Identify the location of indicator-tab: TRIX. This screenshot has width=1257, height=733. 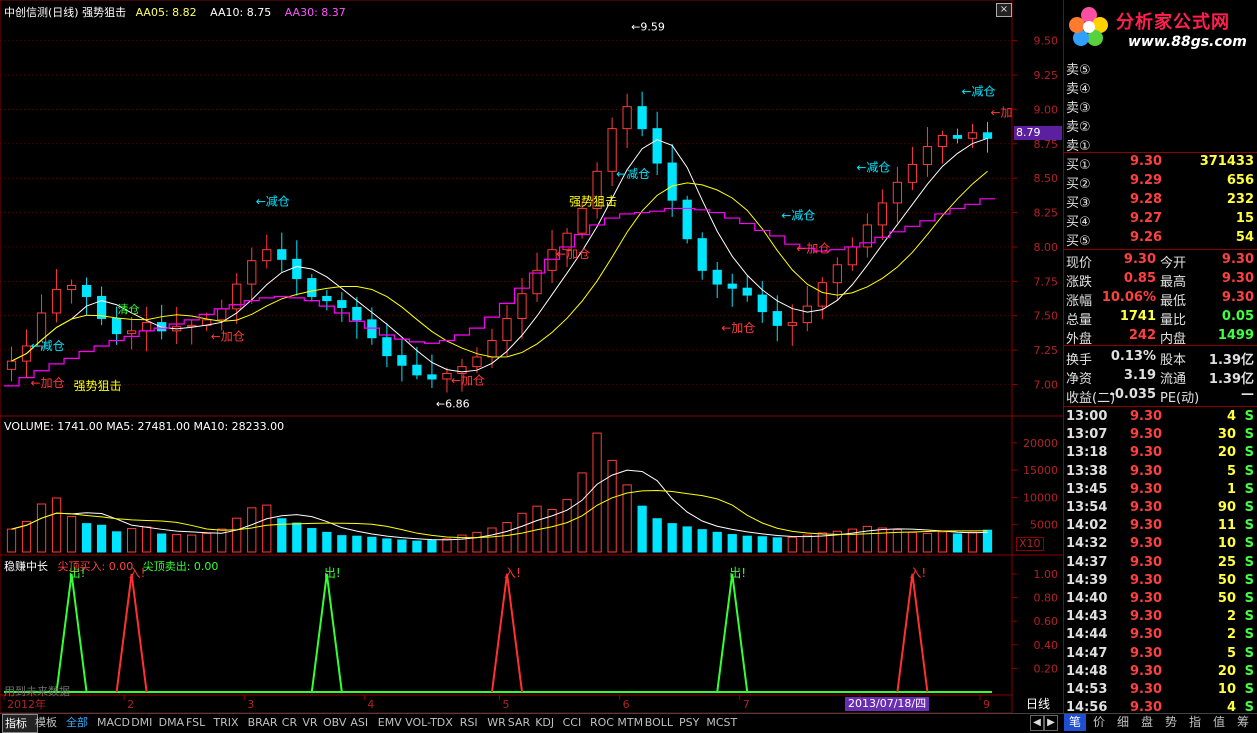
(229, 722).